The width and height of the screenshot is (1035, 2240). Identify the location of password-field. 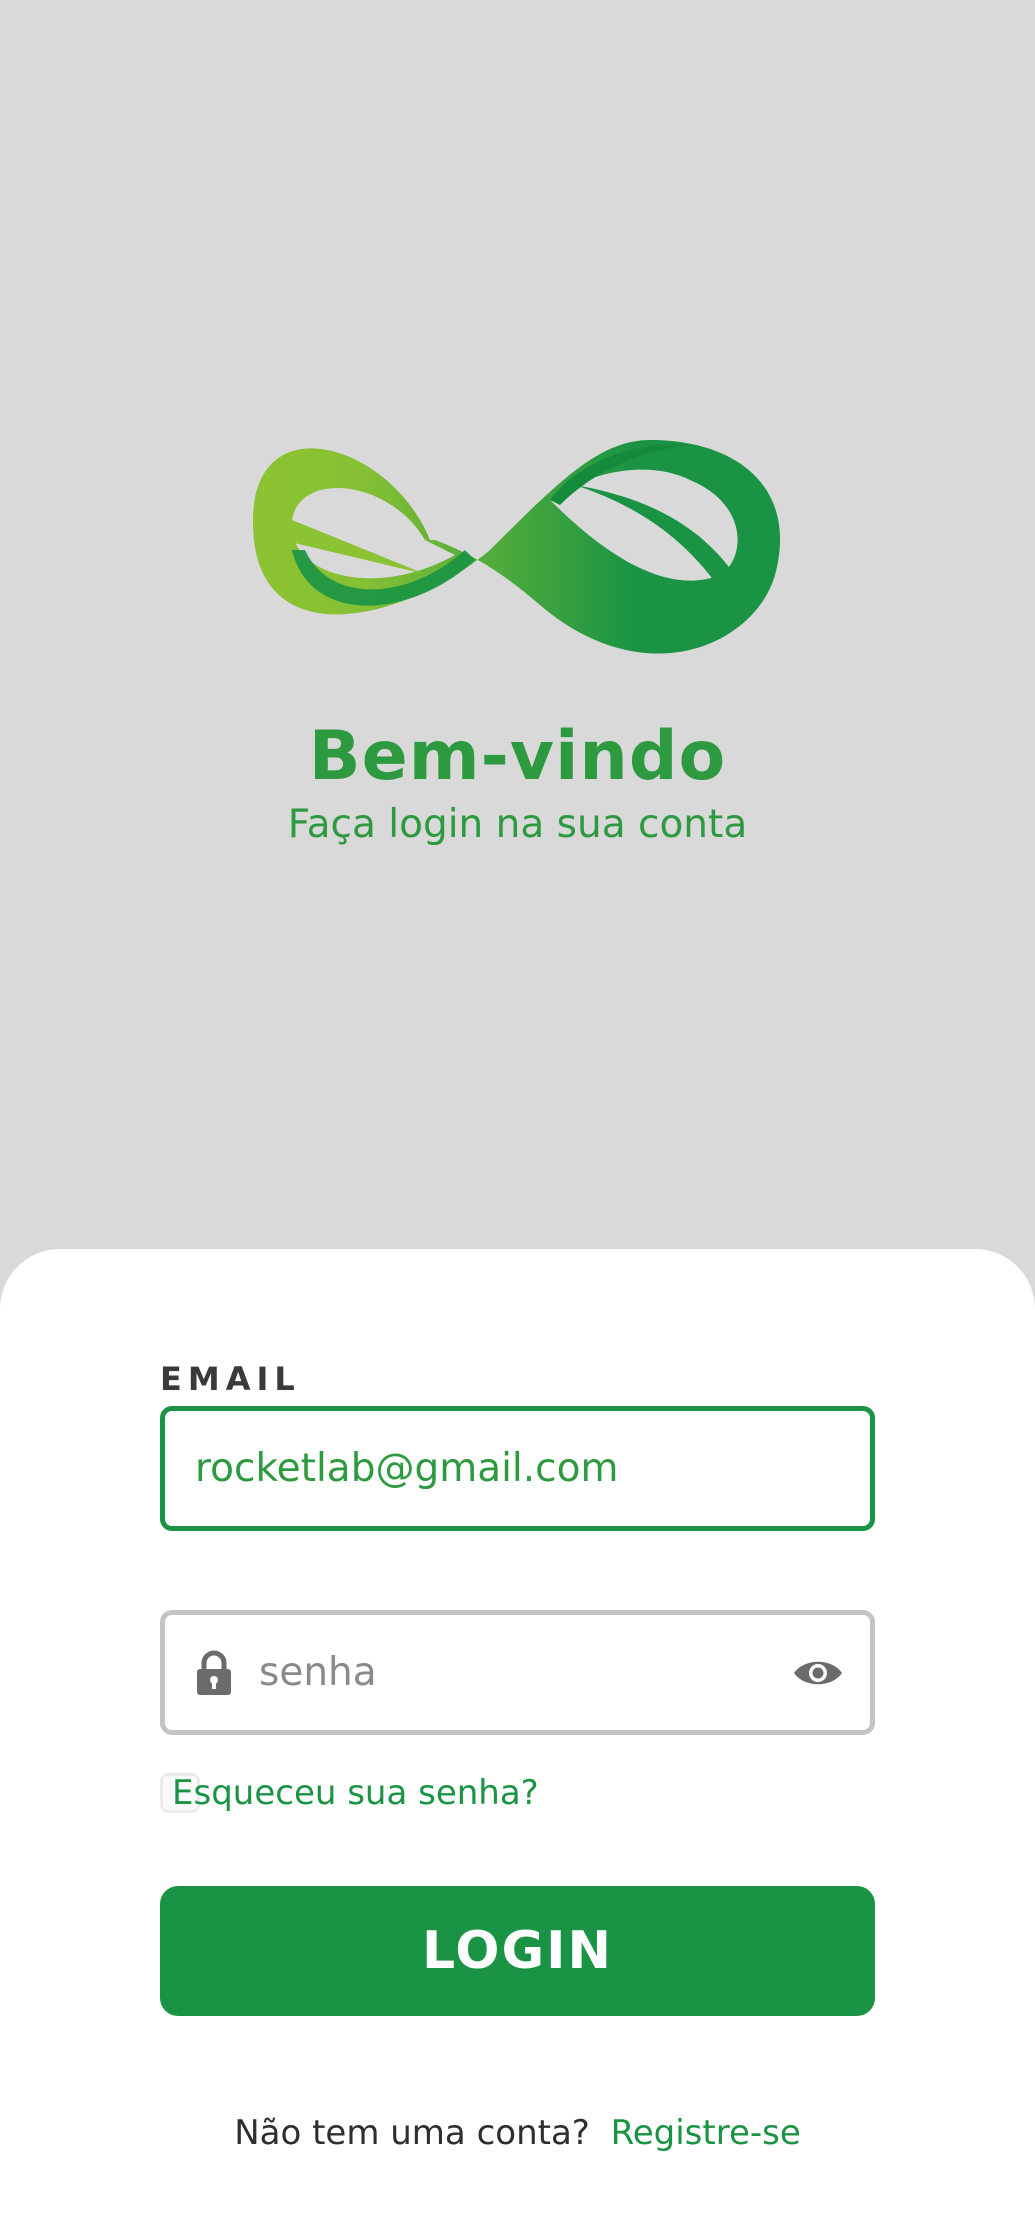
(517, 1672).